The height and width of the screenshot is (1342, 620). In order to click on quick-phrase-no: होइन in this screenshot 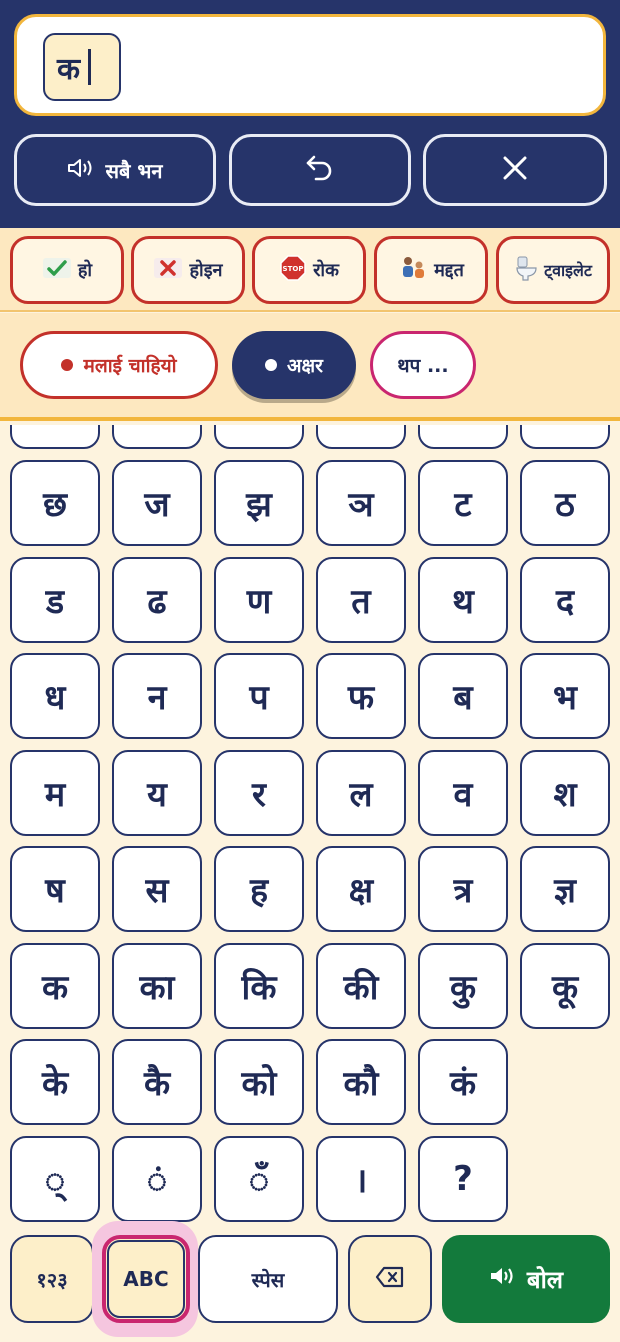, I will do `click(188, 270)`.